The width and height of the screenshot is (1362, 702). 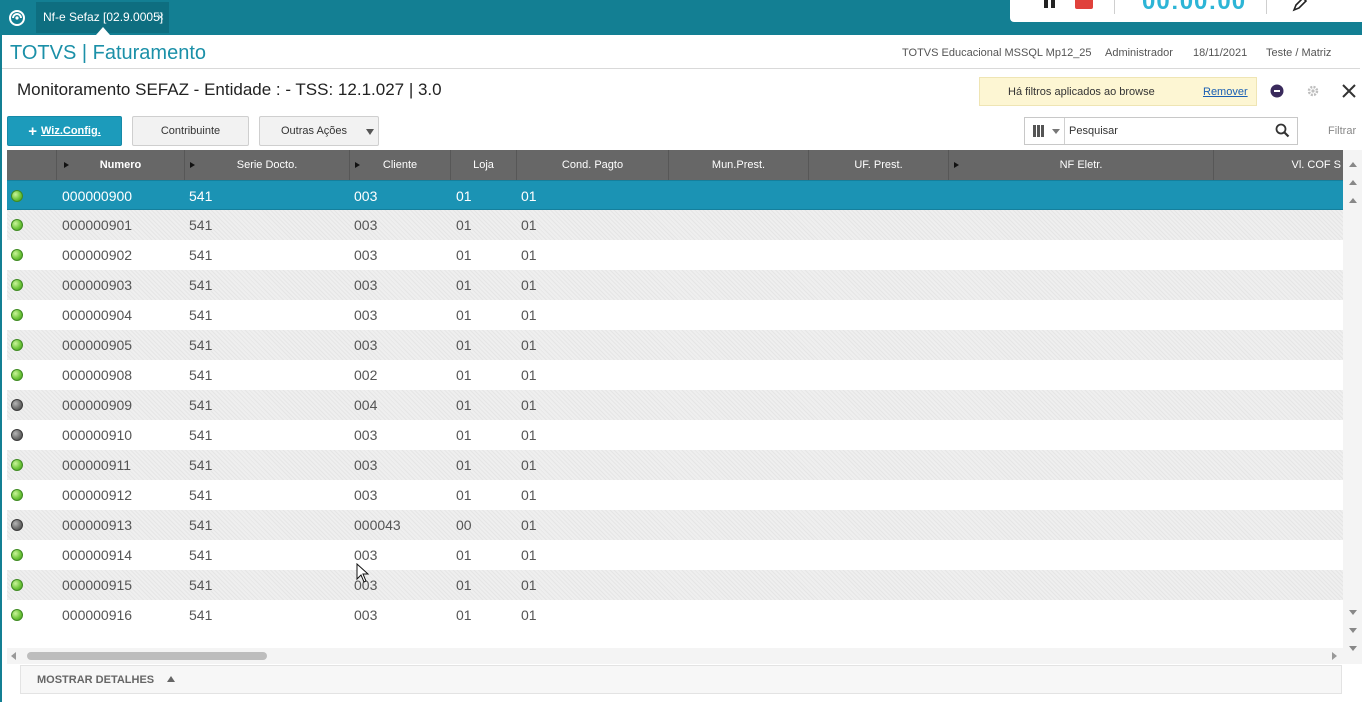 I want to click on scroll-up-icon, so click(x=1353, y=182).